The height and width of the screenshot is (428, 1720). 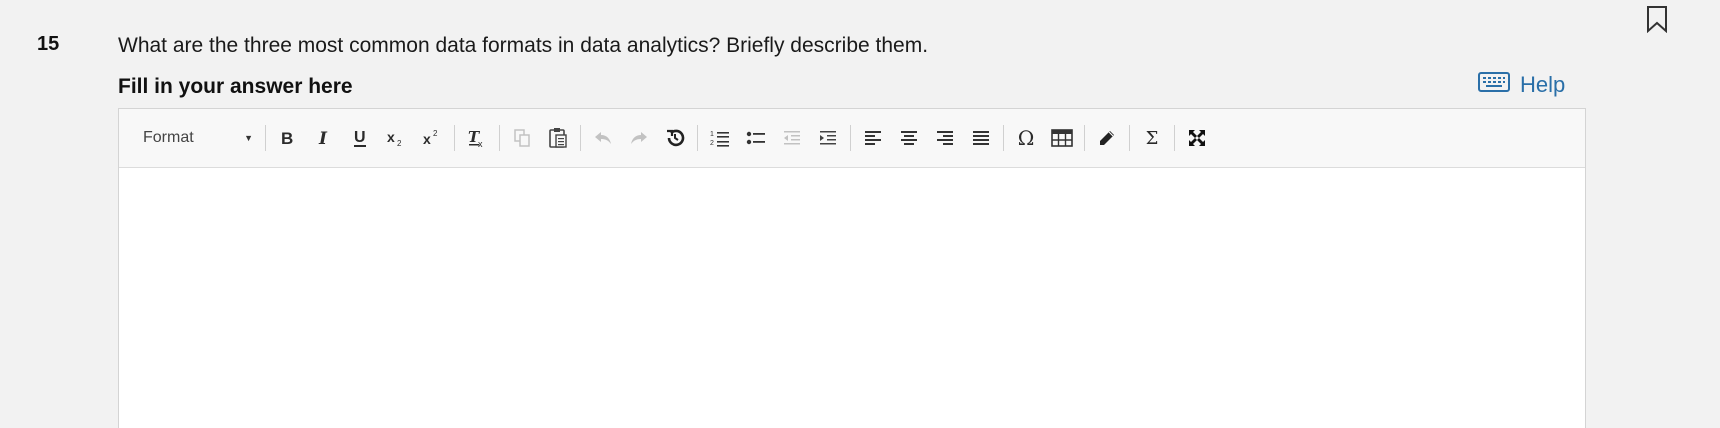 I want to click on redo-button, so click(x=639, y=138).